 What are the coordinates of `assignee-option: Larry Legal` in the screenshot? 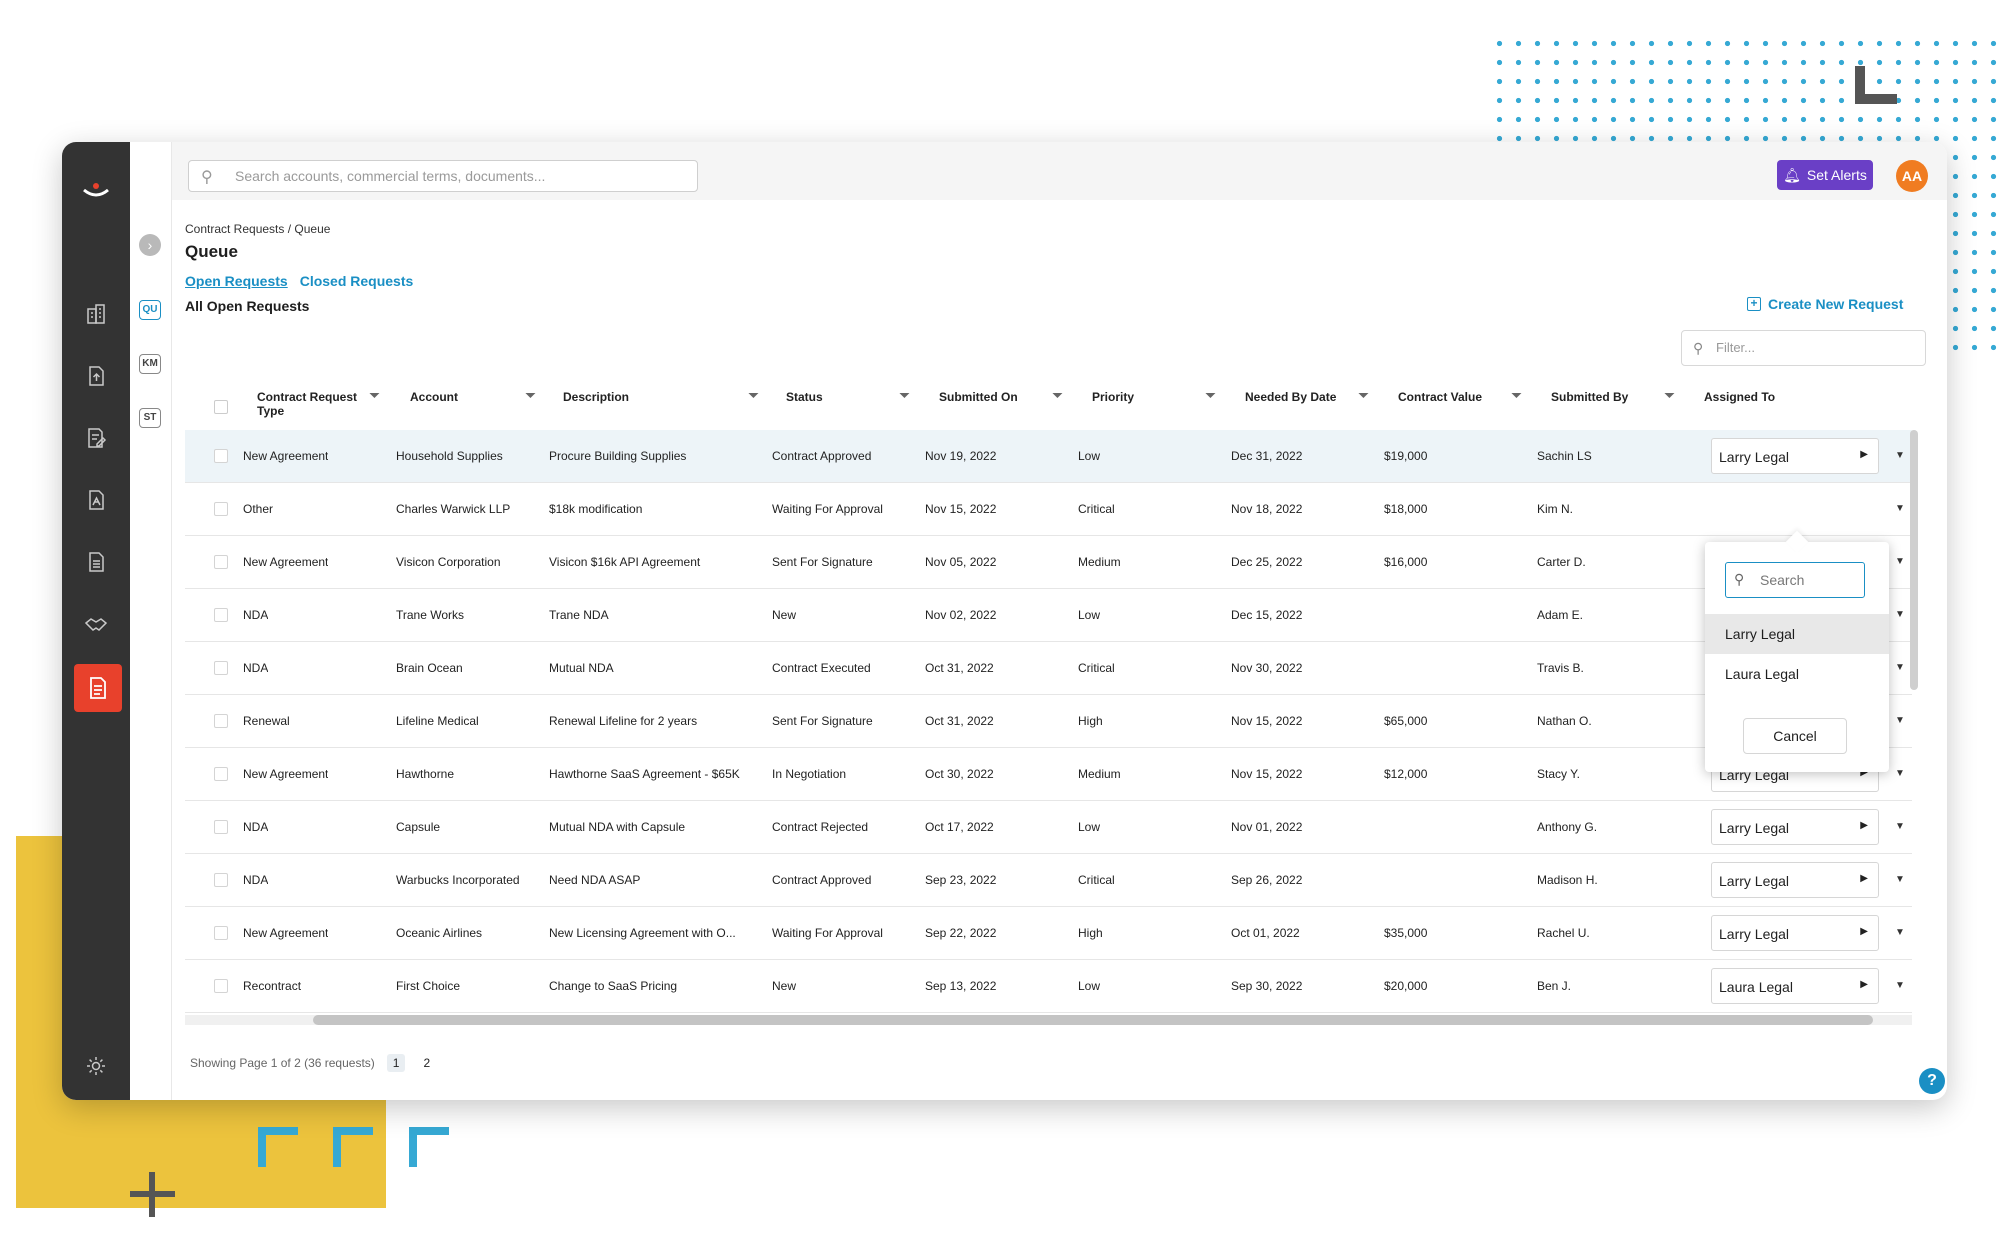 It's located at (1797, 634).